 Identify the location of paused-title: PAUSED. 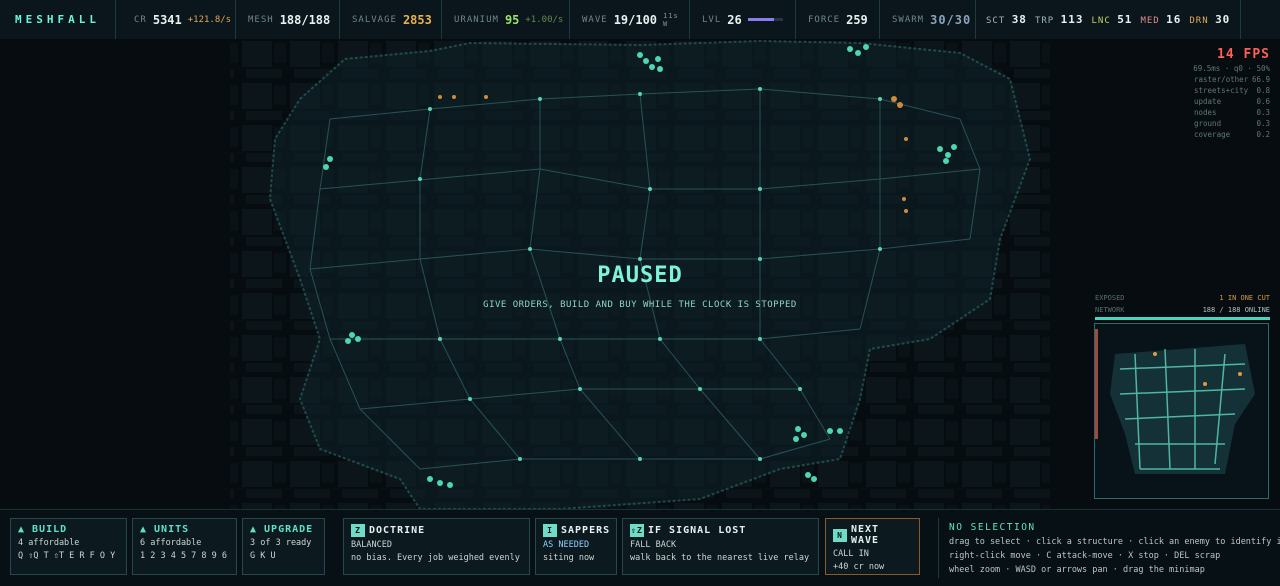
(640, 275).